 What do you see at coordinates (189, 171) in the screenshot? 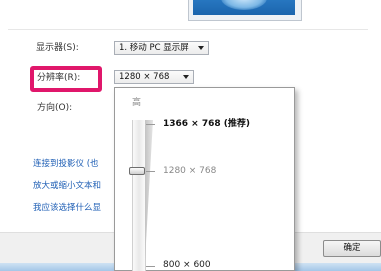
I see `option-current: 1280 × 768` at bounding box center [189, 171].